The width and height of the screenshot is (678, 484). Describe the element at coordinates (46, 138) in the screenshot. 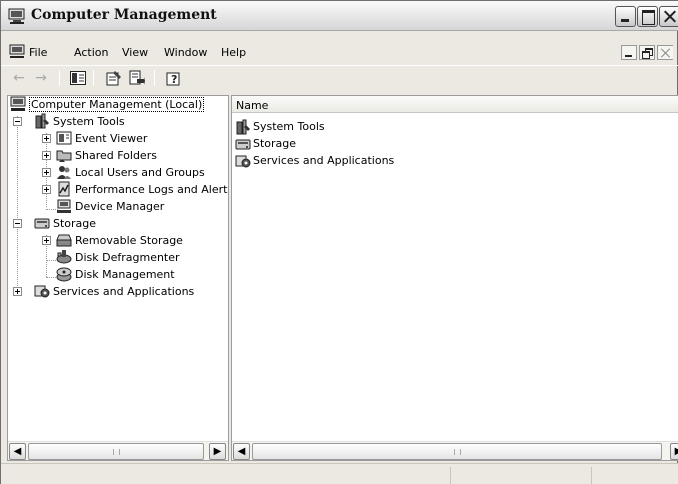

I see `expand-toggle-event-viewer` at that location.